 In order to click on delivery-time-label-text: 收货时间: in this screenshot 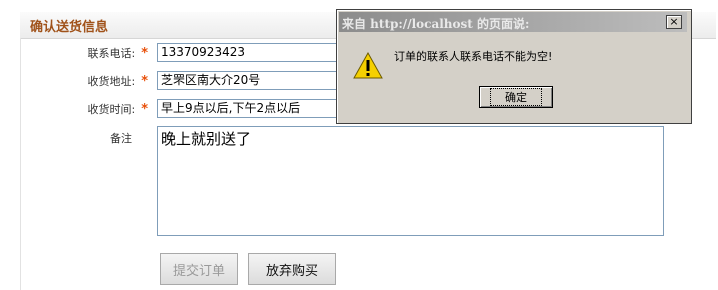, I will do `click(111, 109)`.